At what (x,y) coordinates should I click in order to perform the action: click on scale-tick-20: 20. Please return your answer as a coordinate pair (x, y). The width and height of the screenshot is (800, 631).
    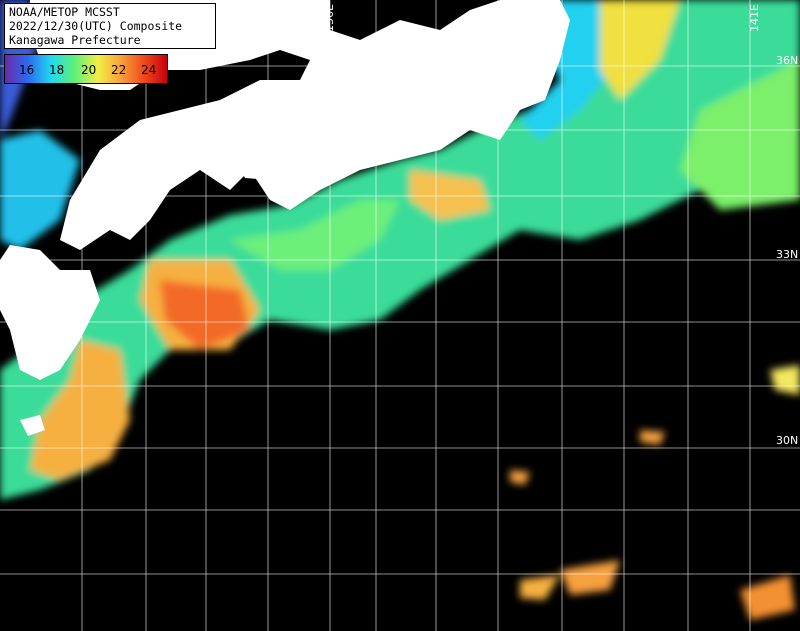
    Looking at the image, I should click on (89, 70).